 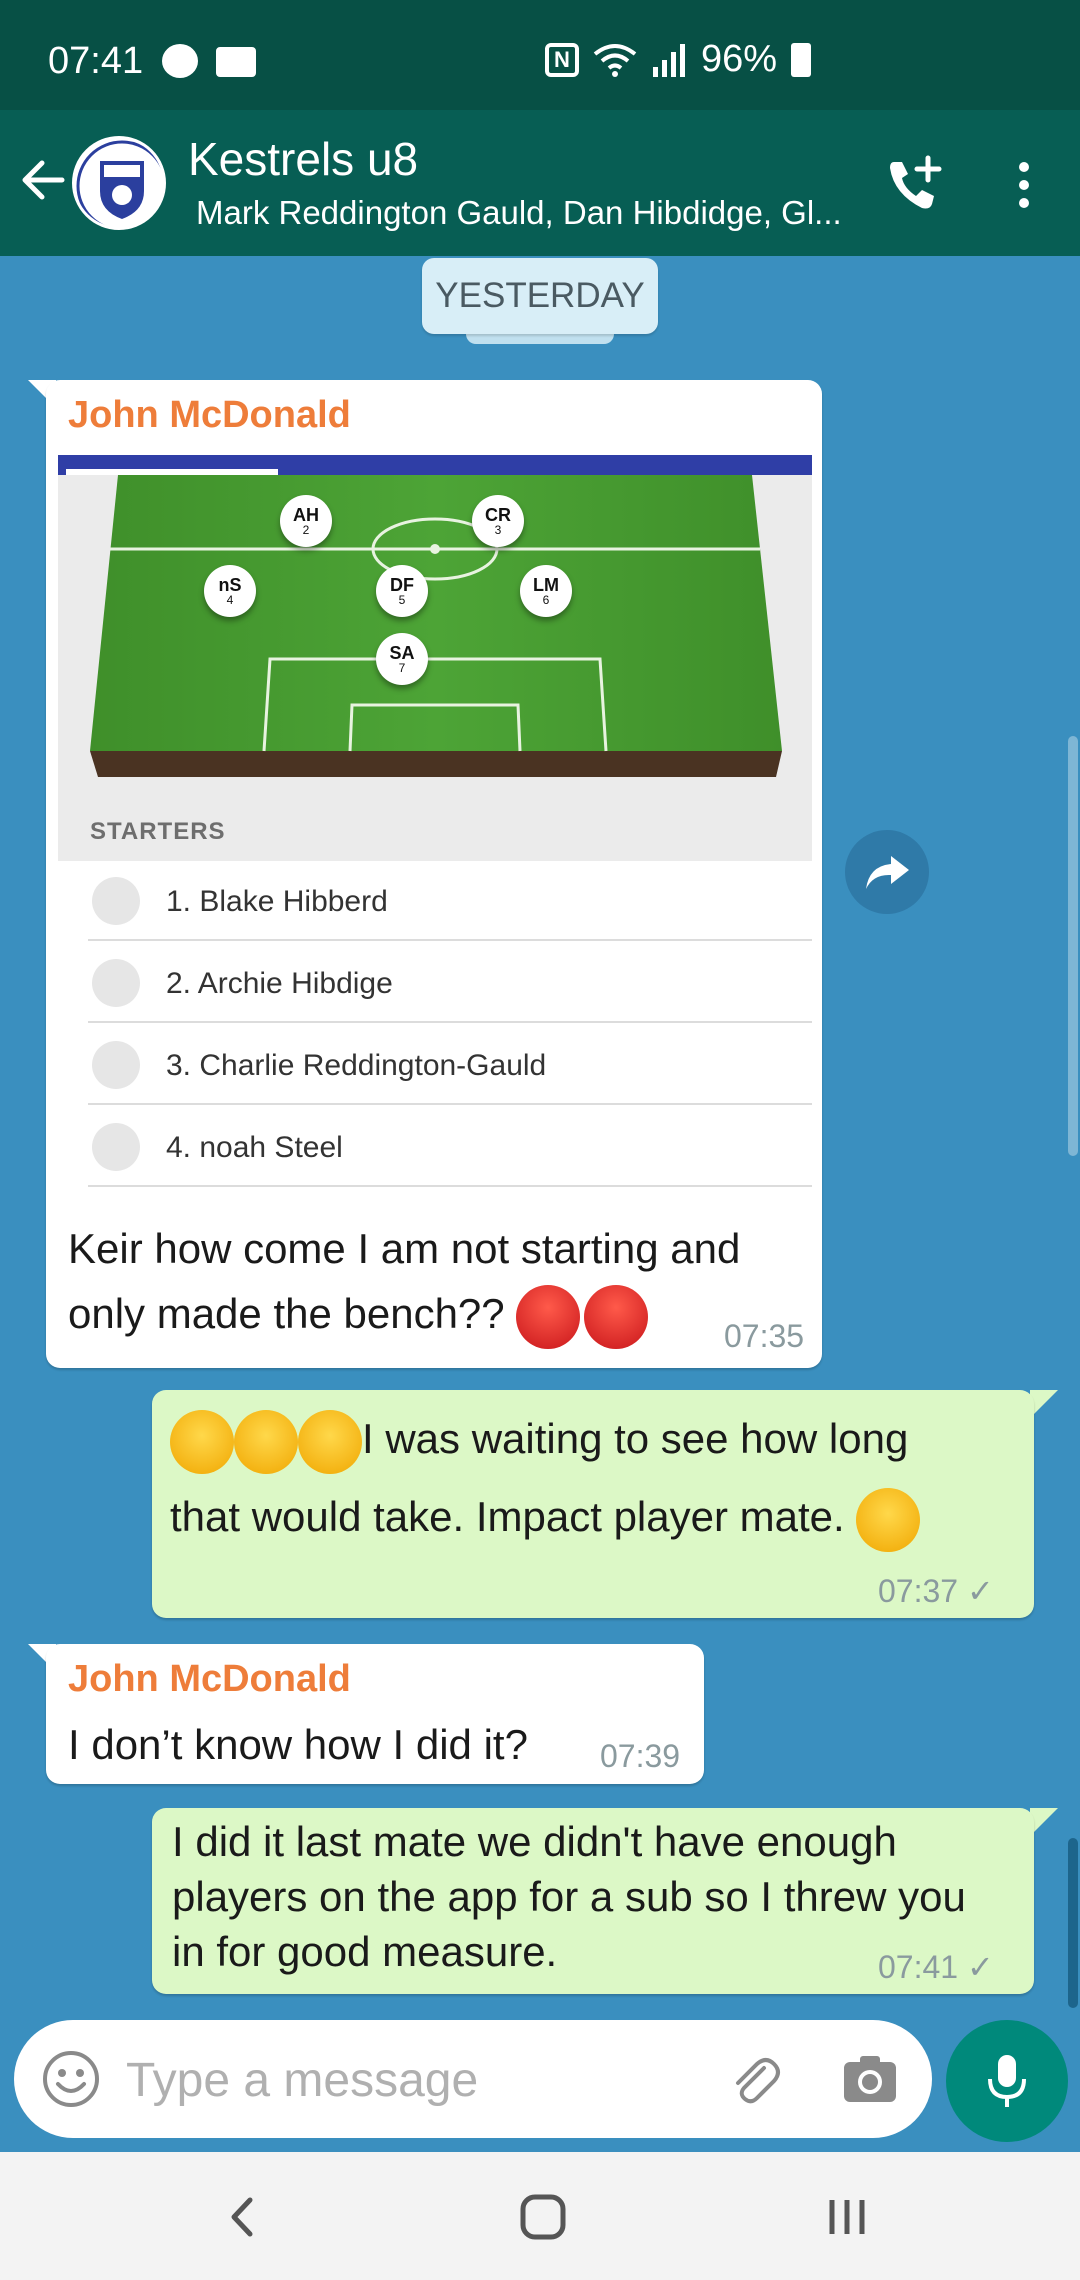 What do you see at coordinates (236, 62) in the screenshot?
I see `voicemail-icon` at bounding box center [236, 62].